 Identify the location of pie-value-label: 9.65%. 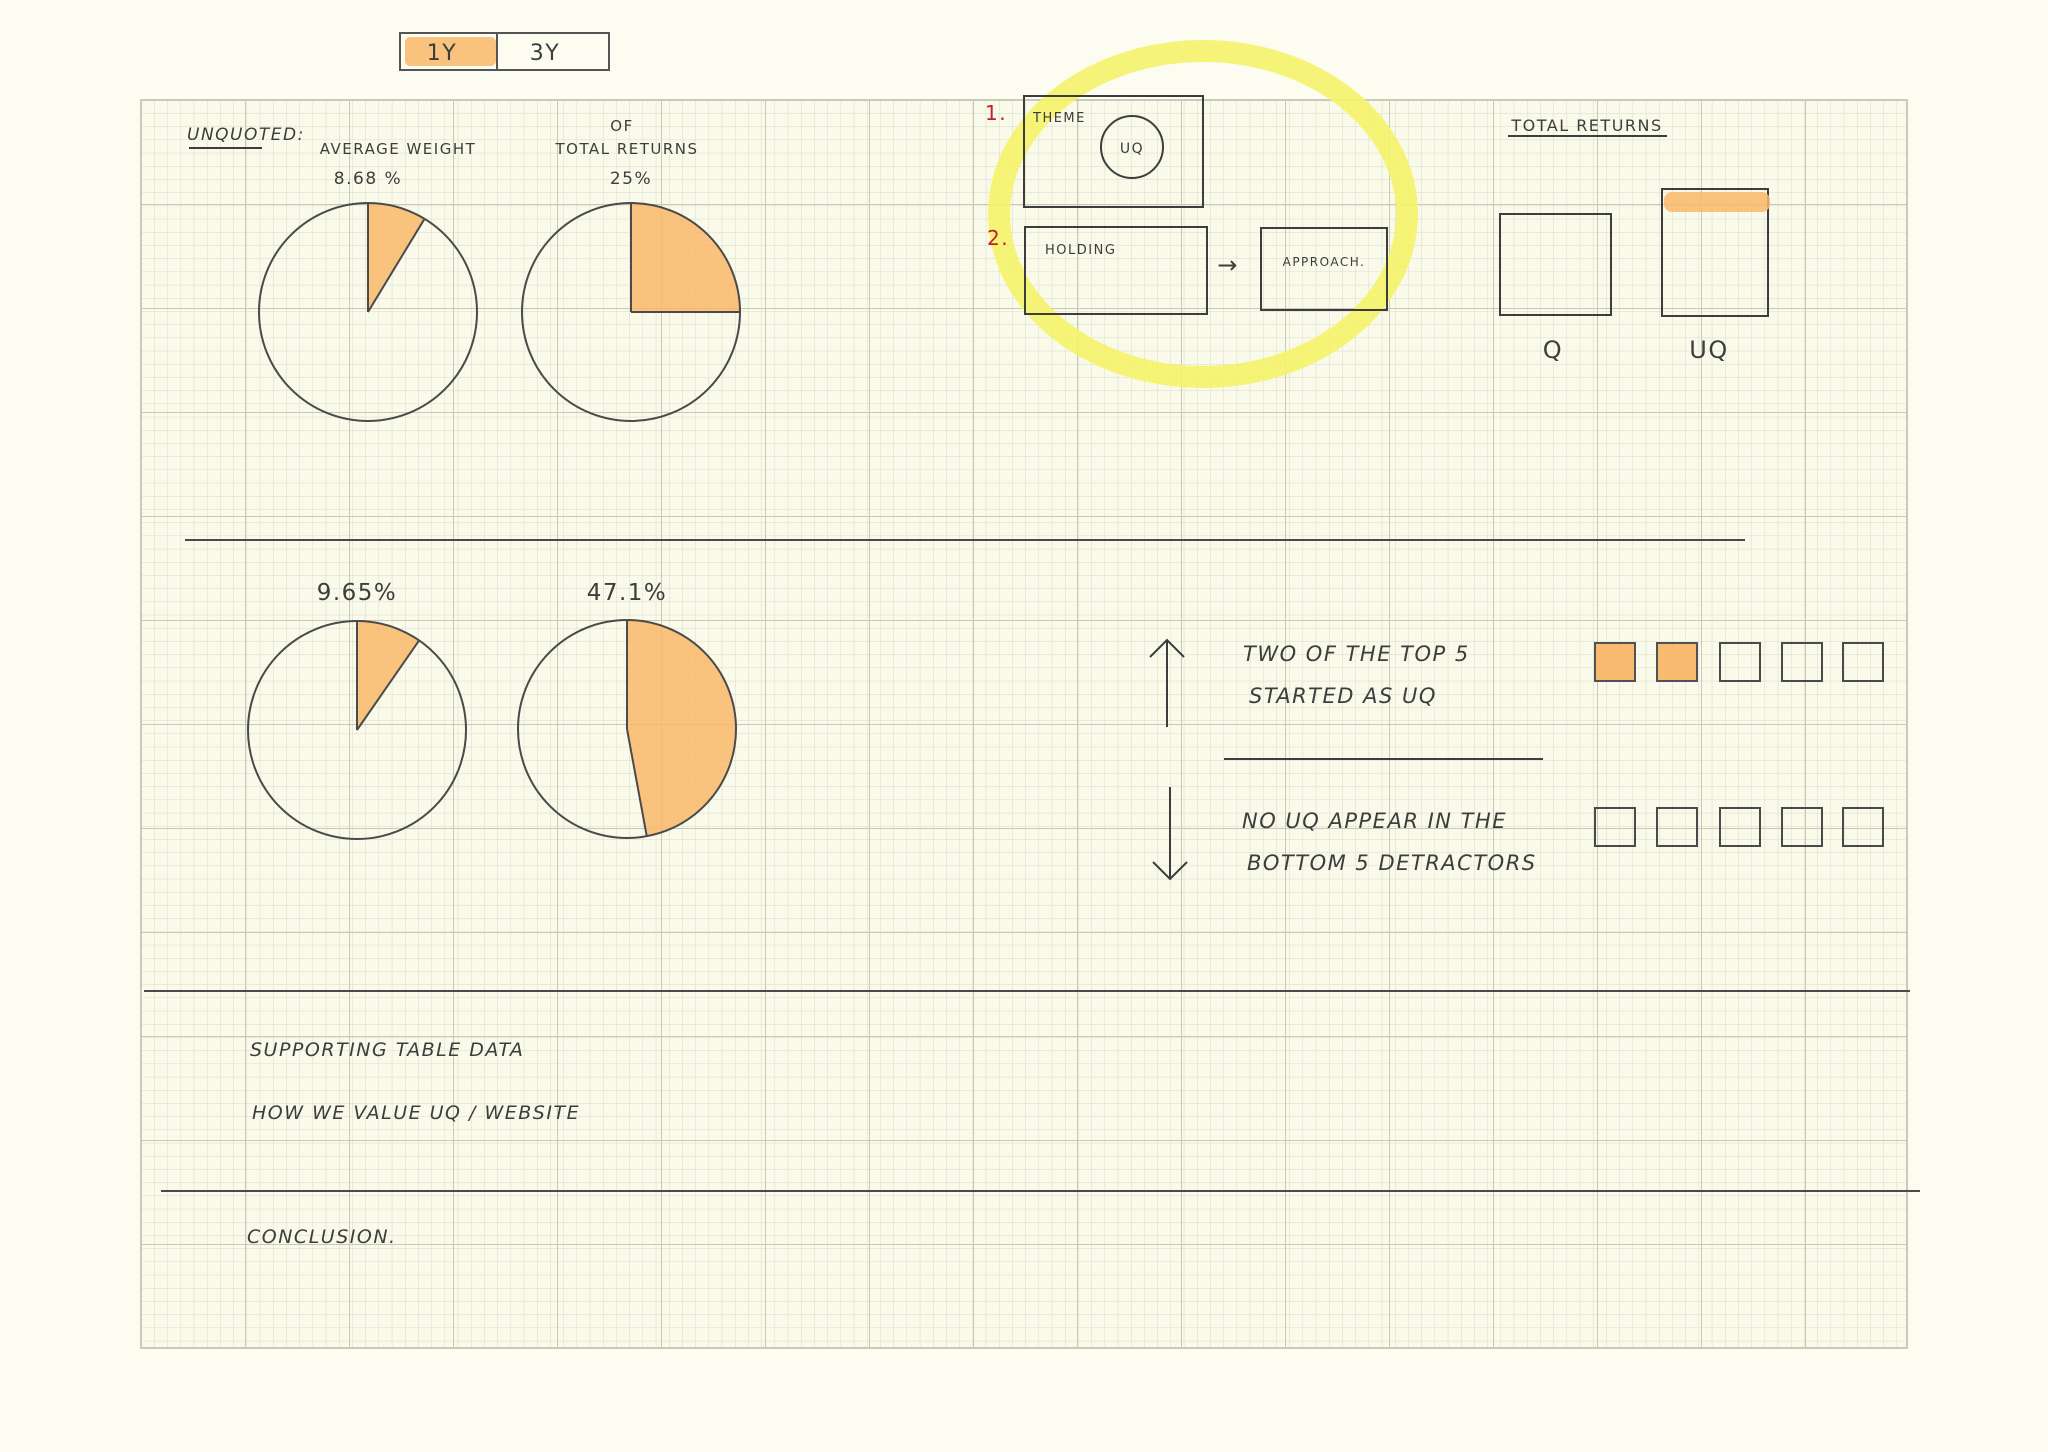
(357, 593).